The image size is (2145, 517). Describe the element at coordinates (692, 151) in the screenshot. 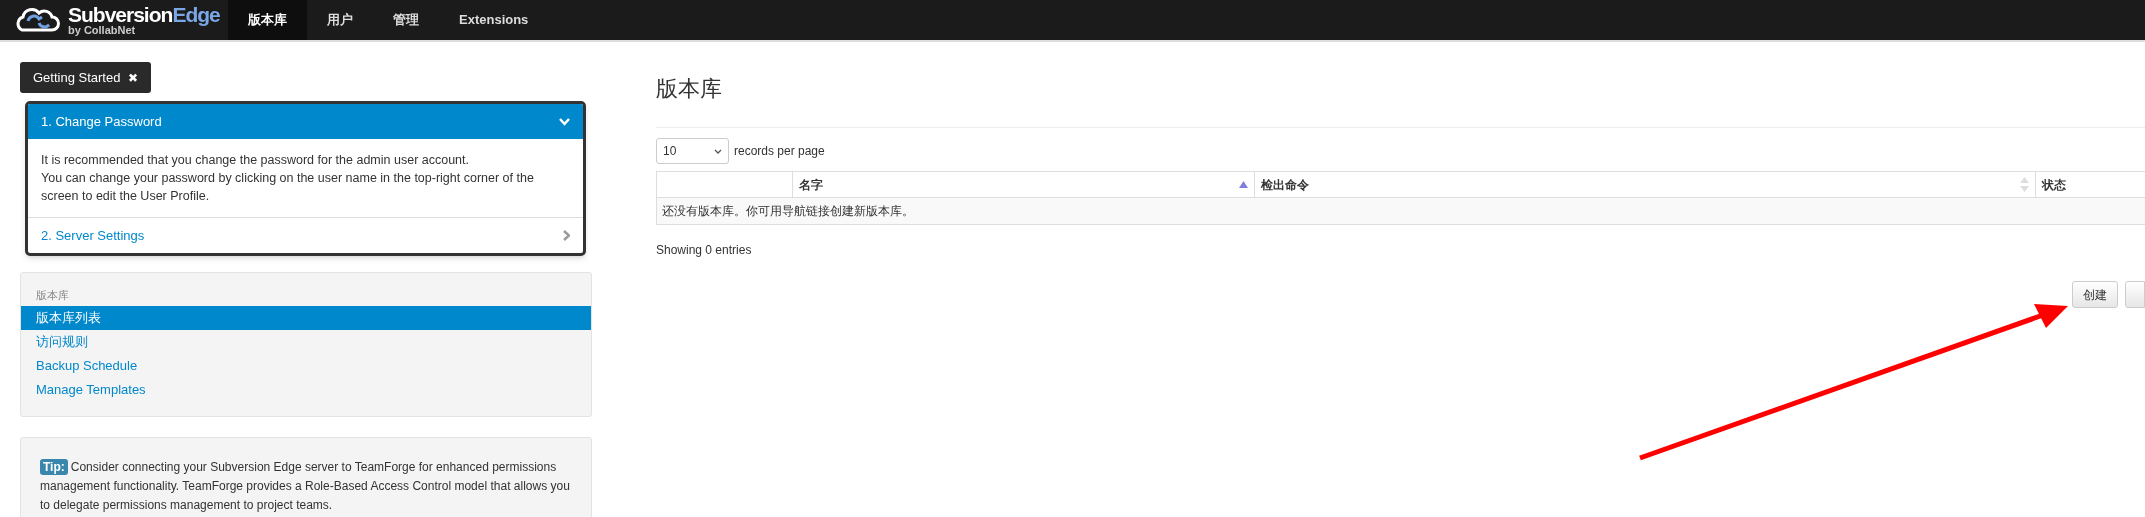

I see `page-size-select: 10` at that location.